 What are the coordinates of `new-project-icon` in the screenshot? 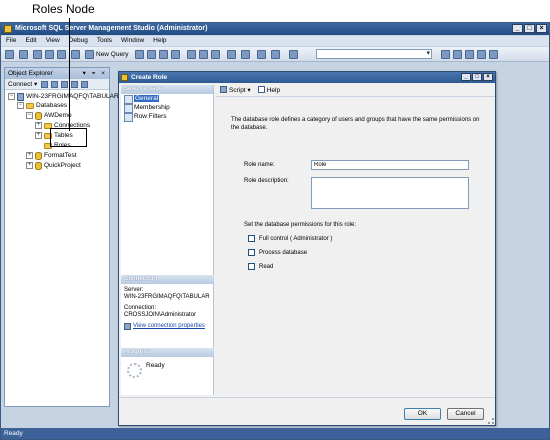 It's located at (9, 54).